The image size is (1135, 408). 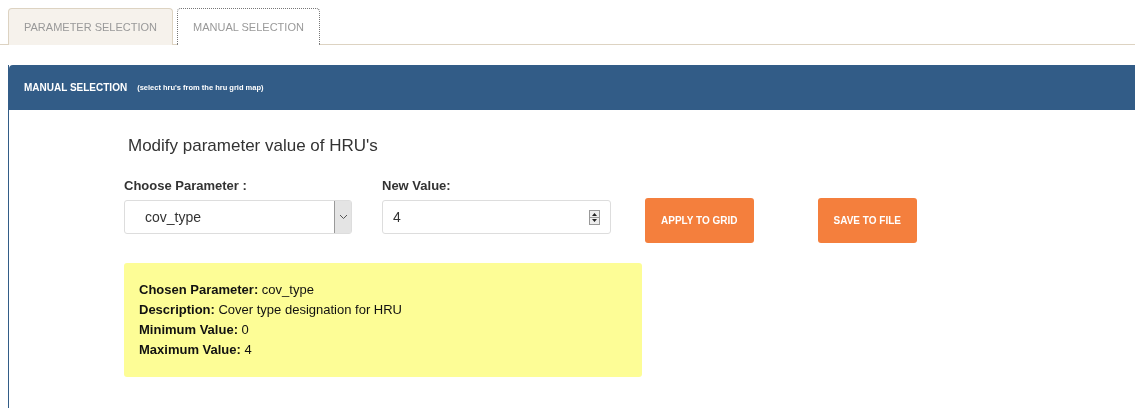 What do you see at coordinates (417, 185) in the screenshot?
I see `field-label: New Value:` at bounding box center [417, 185].